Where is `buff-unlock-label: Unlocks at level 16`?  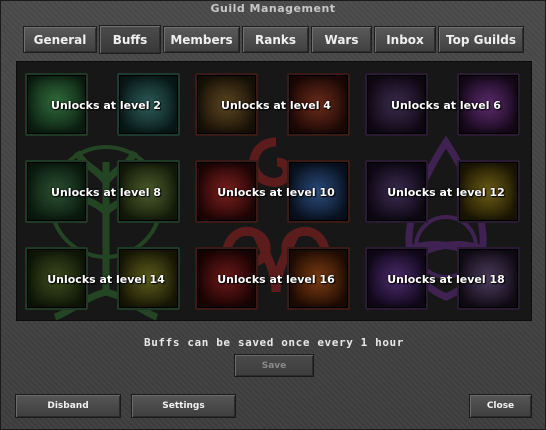 buff-unlock-label: Unlocks at level 16 is located at coordinates (276, 279).